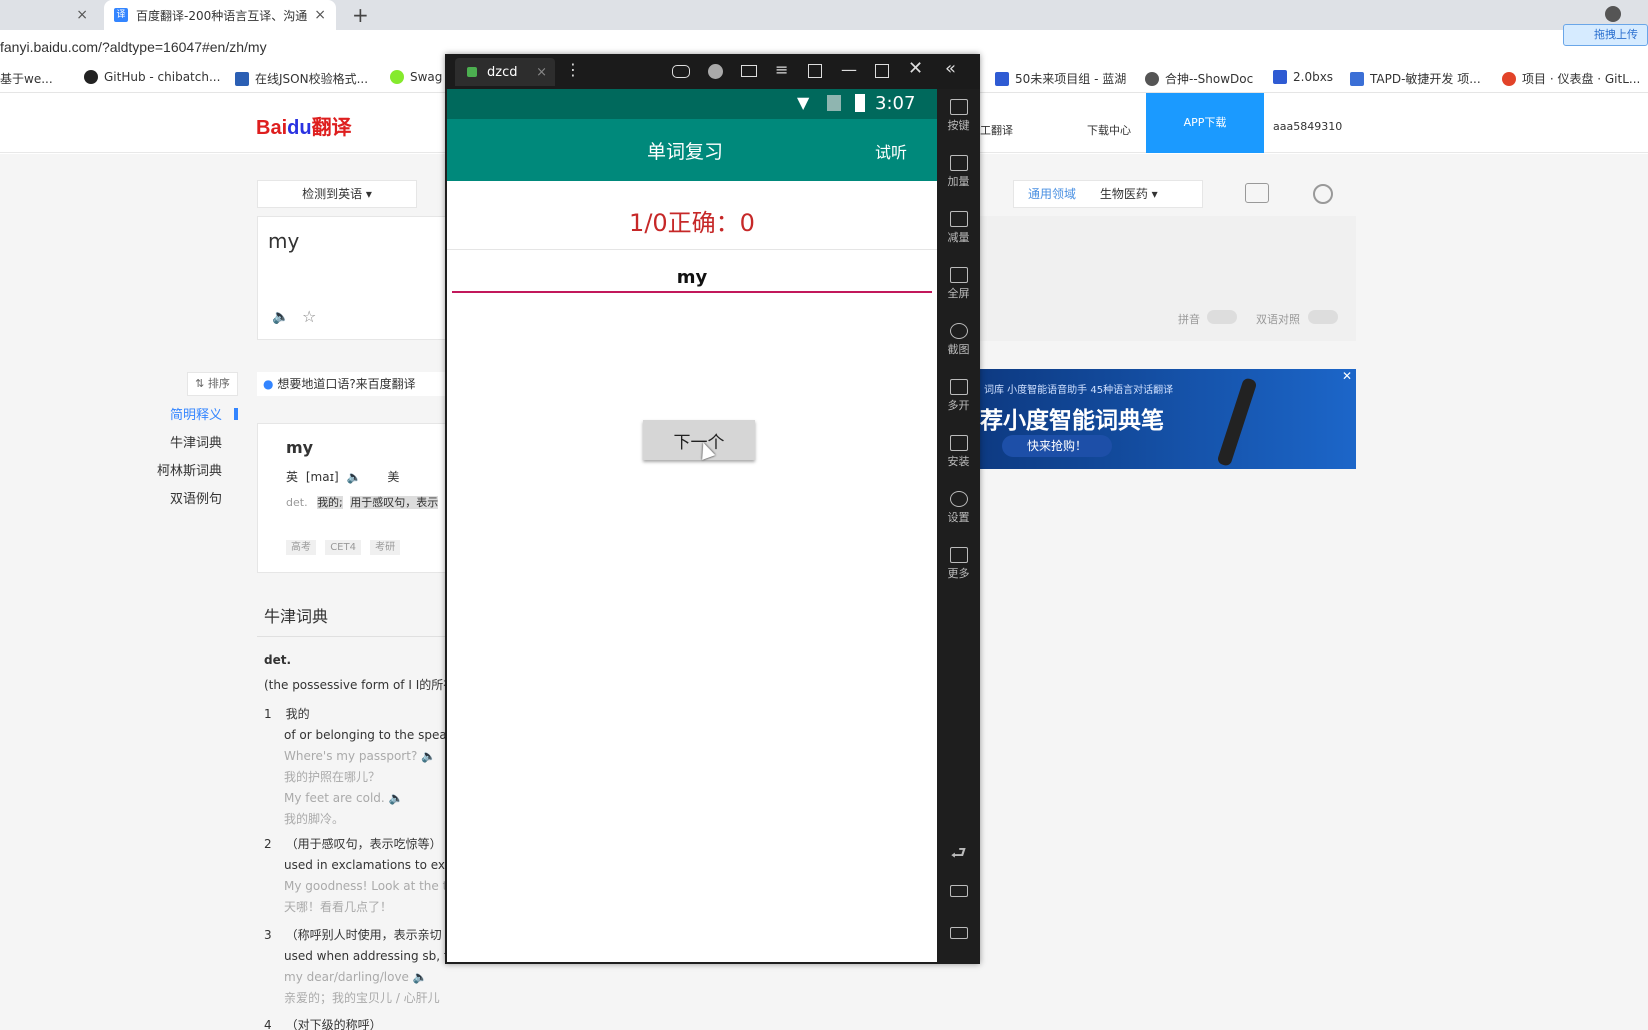  I want to click on bilingual-label: 双语对照, so click(1278, 319).